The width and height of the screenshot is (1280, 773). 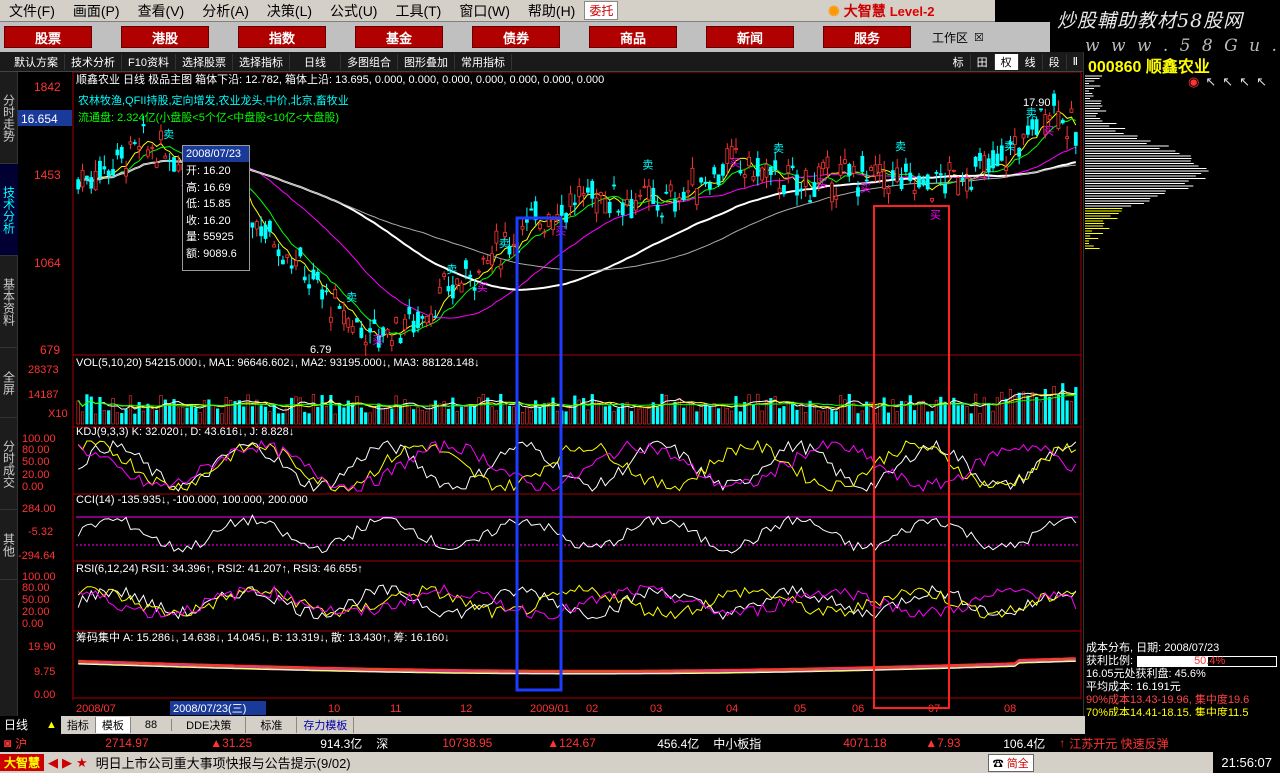 What do you see at coordinates (983, 61) in the screenshot?
I see `toolbar-grid-button: 田` at bounding box center [983, 61].